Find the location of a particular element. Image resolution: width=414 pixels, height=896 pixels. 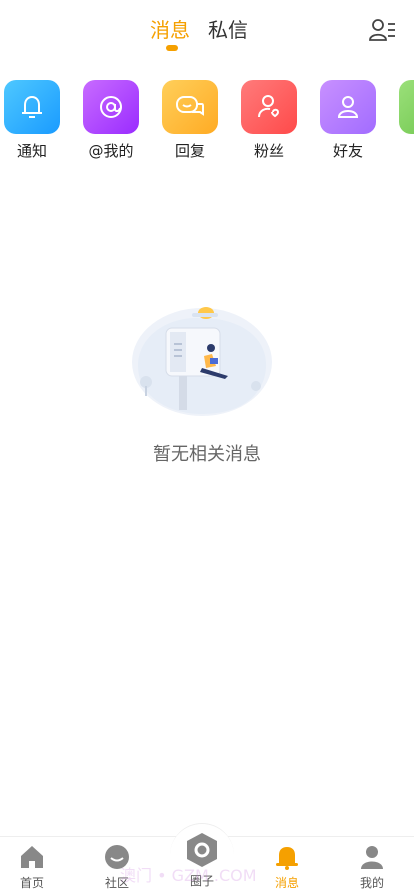

category-mentions: @我的 is located at coordinates (111, 120).